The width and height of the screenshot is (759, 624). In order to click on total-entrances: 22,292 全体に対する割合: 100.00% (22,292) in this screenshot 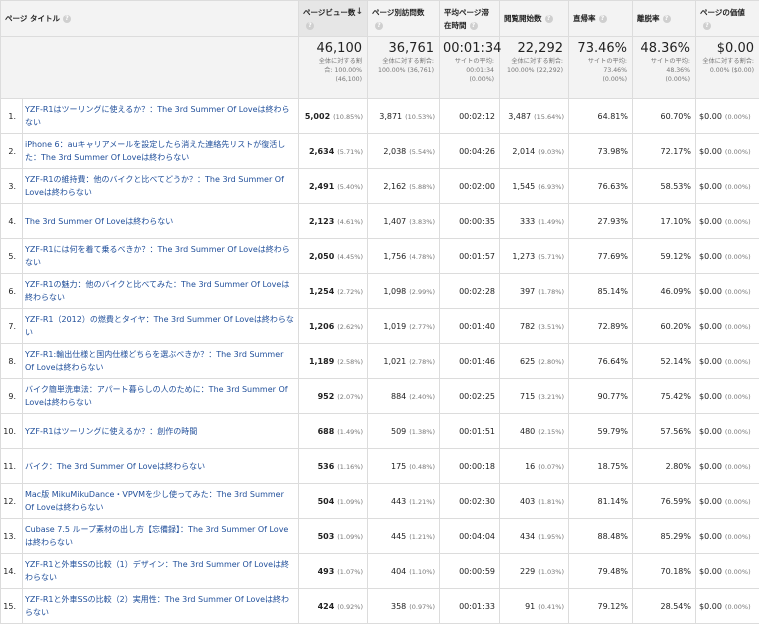, I will do `click(534, 68)`.